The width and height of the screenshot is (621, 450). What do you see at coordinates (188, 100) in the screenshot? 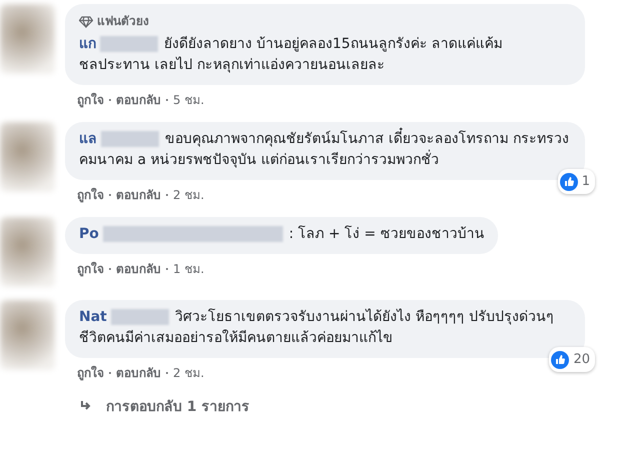
I see `timestamp: 5 ชม.` at bounding box center [188, 100].